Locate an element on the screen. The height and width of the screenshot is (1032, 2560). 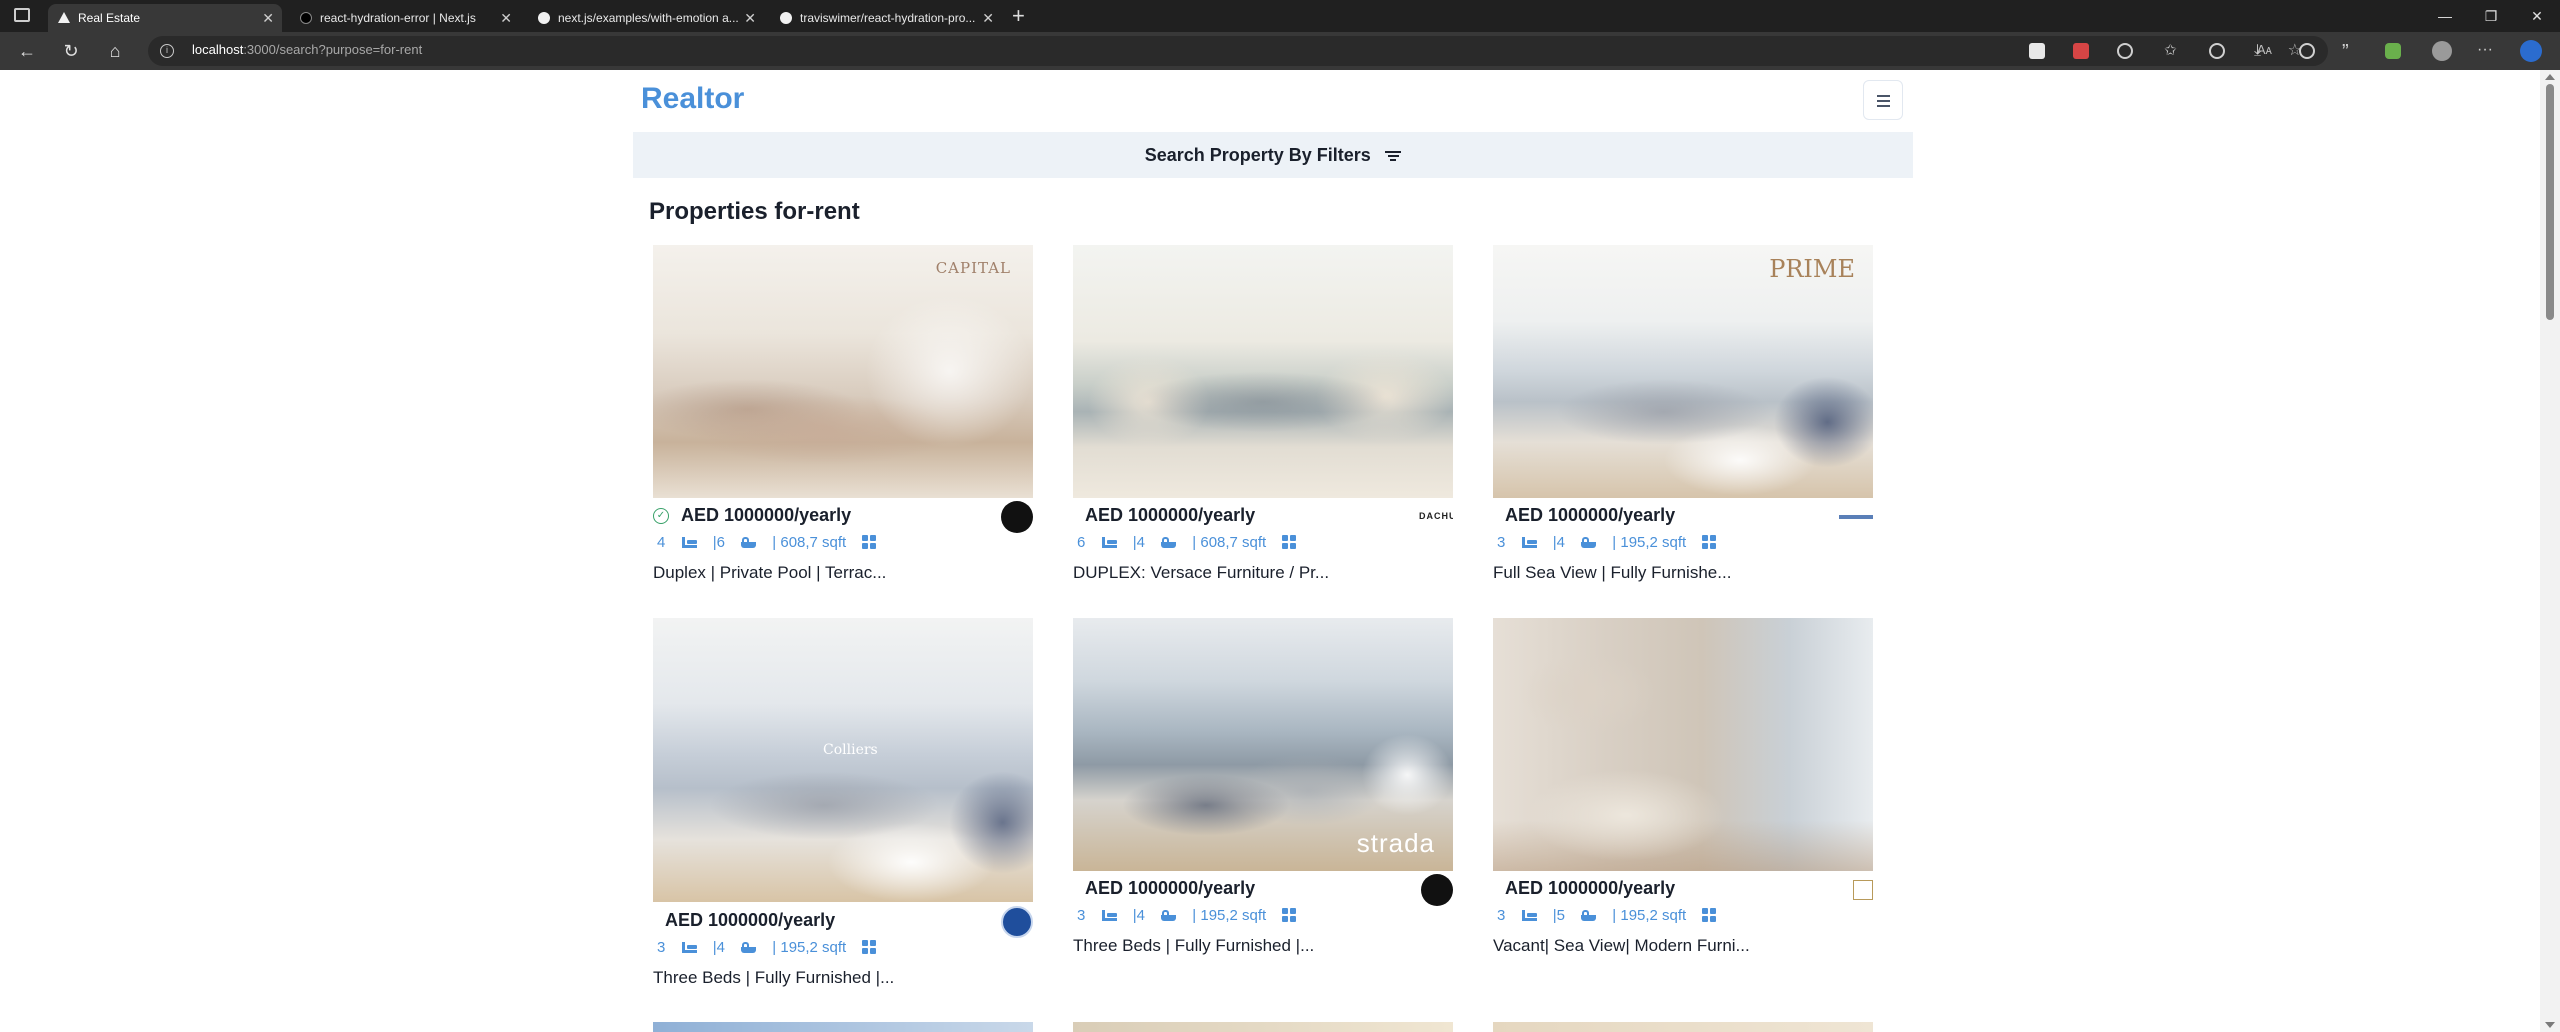
more-menu-icon: ··· is located at coordinates (2485, 50).